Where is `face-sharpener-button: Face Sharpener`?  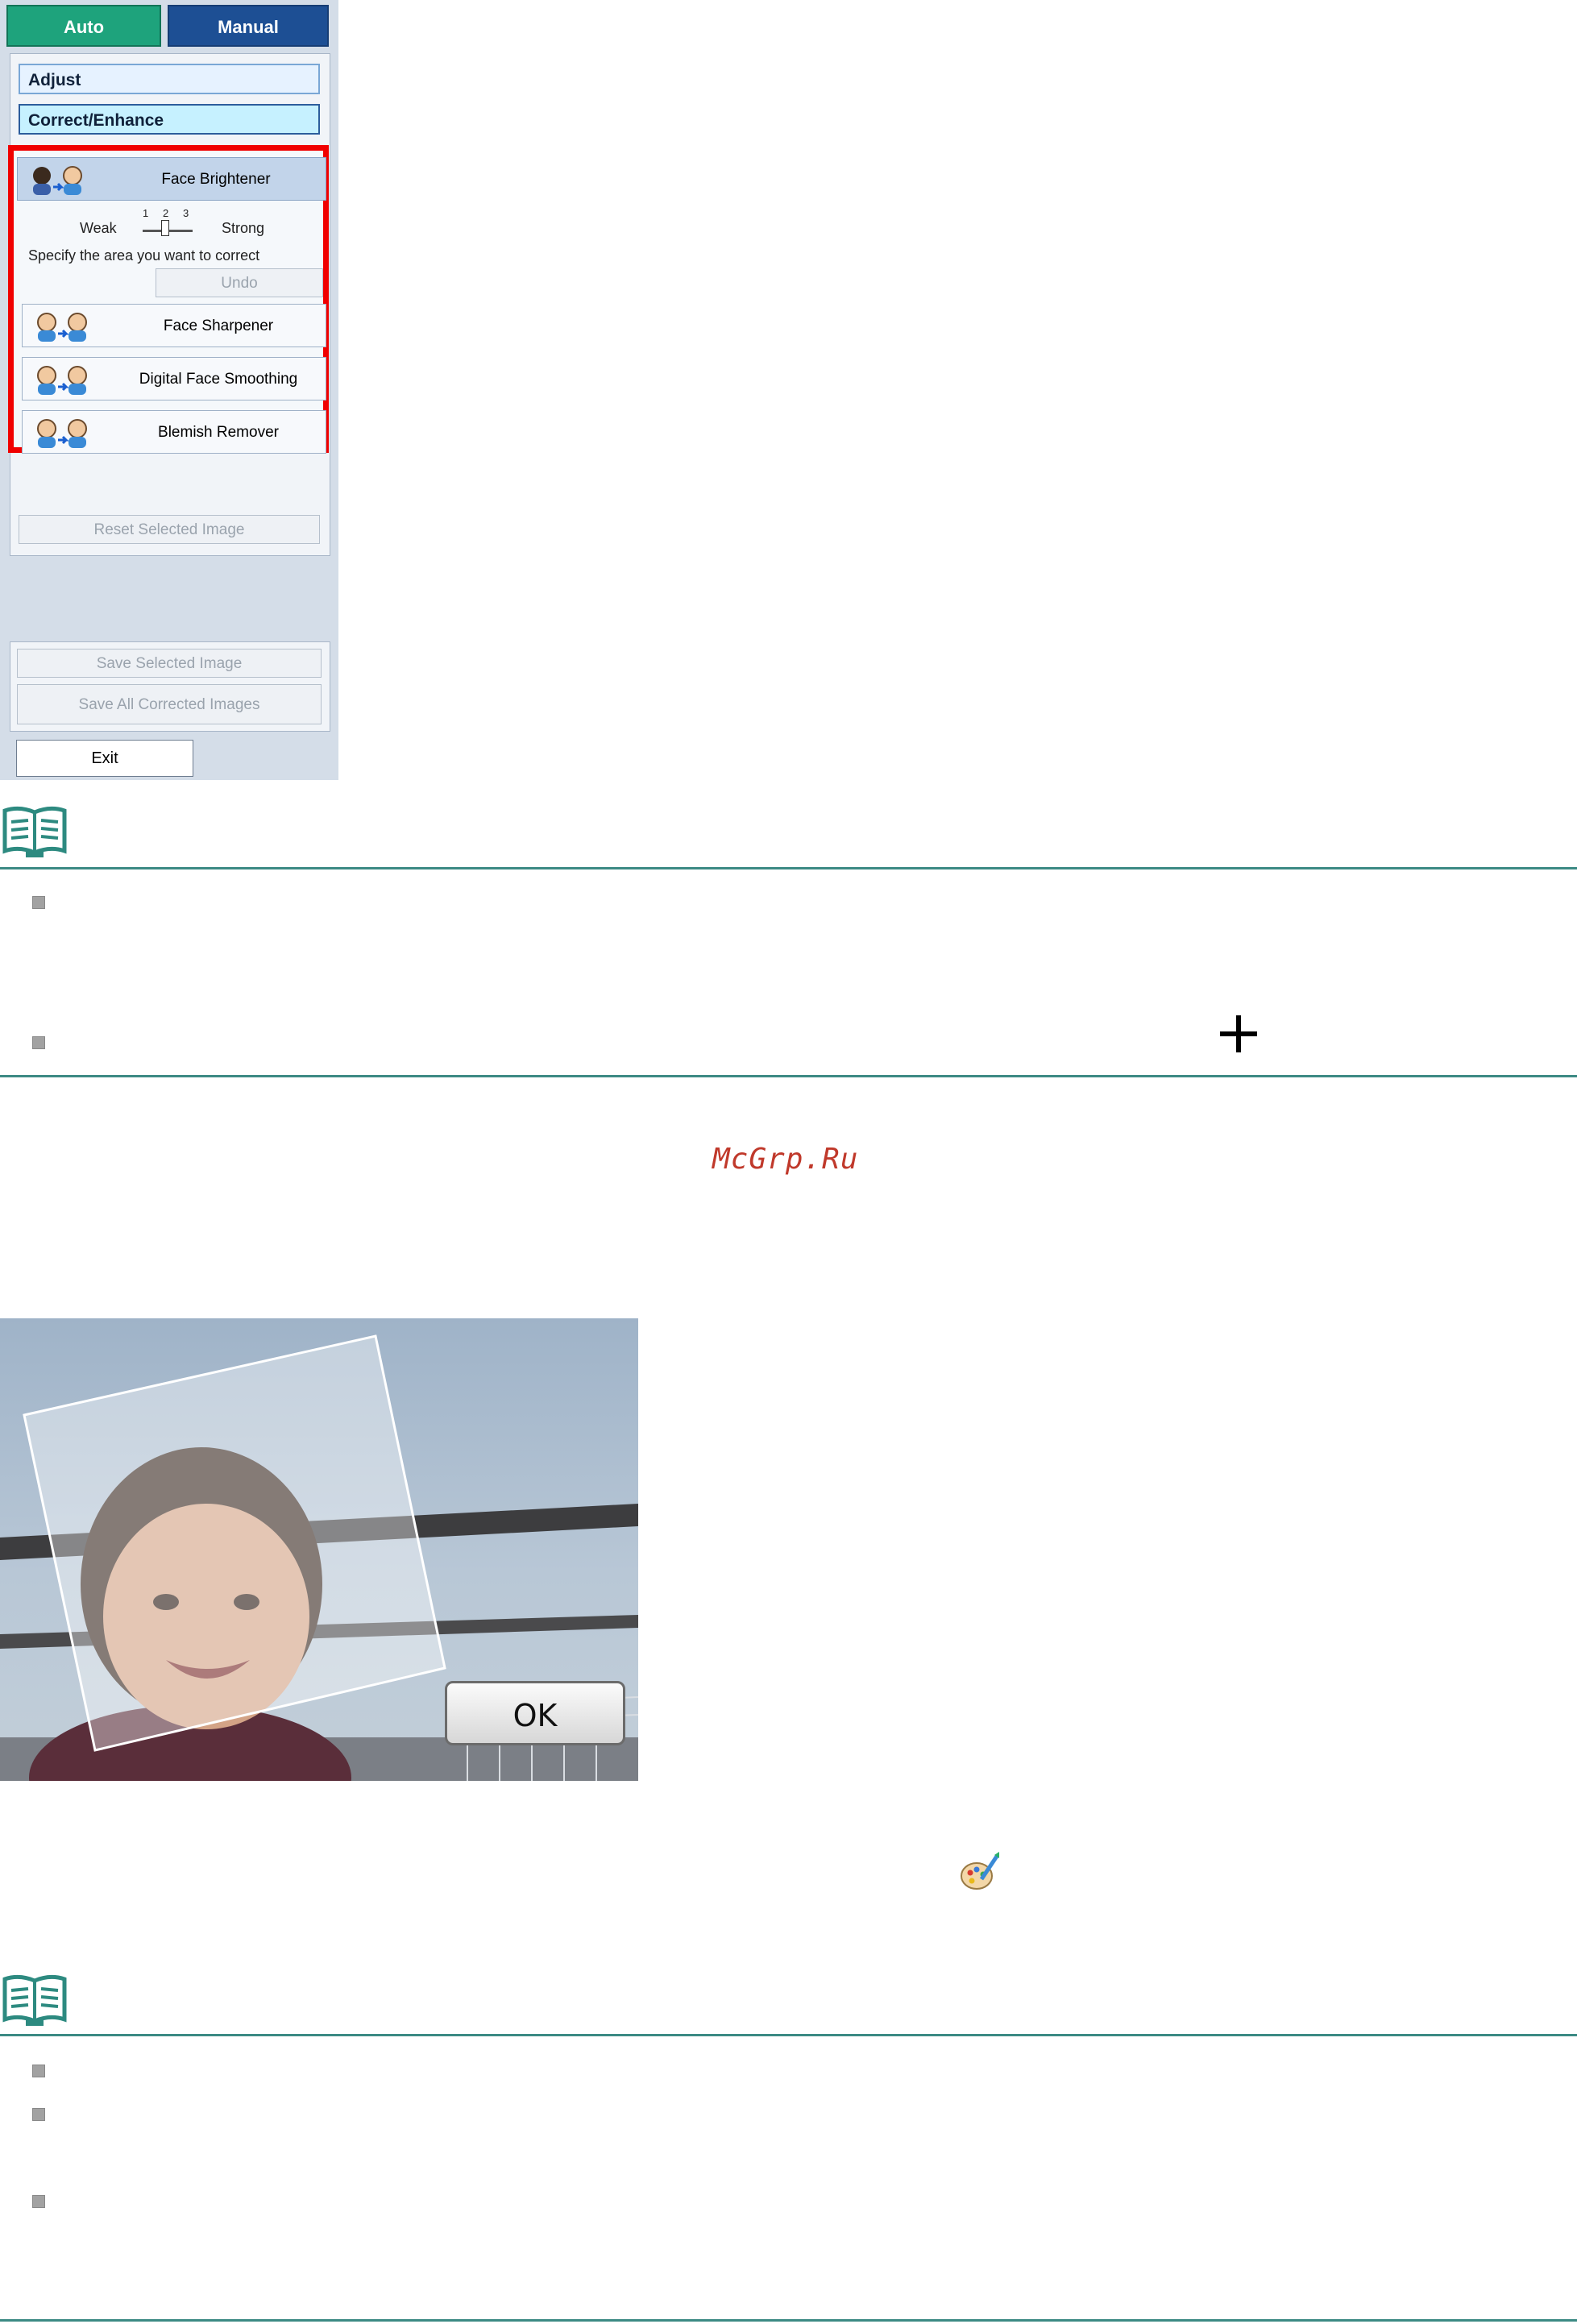
face-sharpener-button: Face Sharpener is located at coordinates (174, 325).